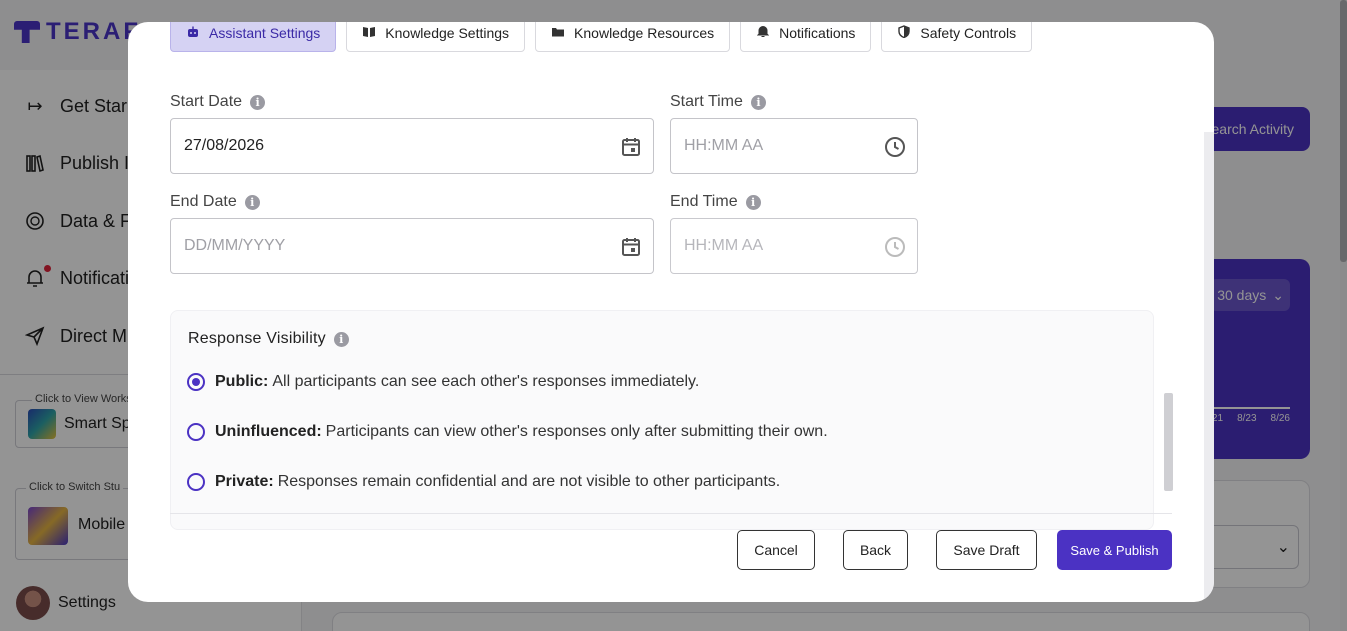 This screenshot has height=631, width=1347. Describe the element at coordinates (706, 101) in the screenshot. I see `start-time-label-text: Start Time` at that location.